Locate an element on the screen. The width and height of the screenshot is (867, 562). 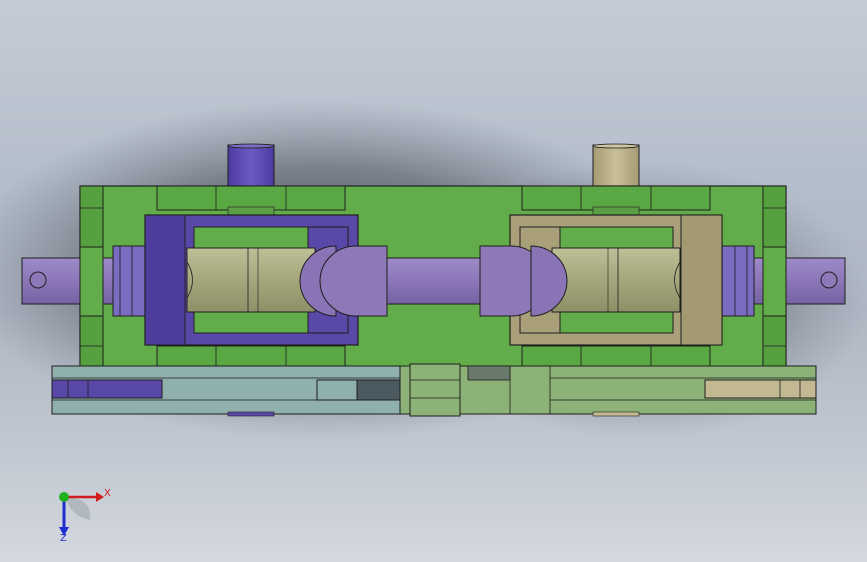
triad-origin is located at coordinates (64, 497).